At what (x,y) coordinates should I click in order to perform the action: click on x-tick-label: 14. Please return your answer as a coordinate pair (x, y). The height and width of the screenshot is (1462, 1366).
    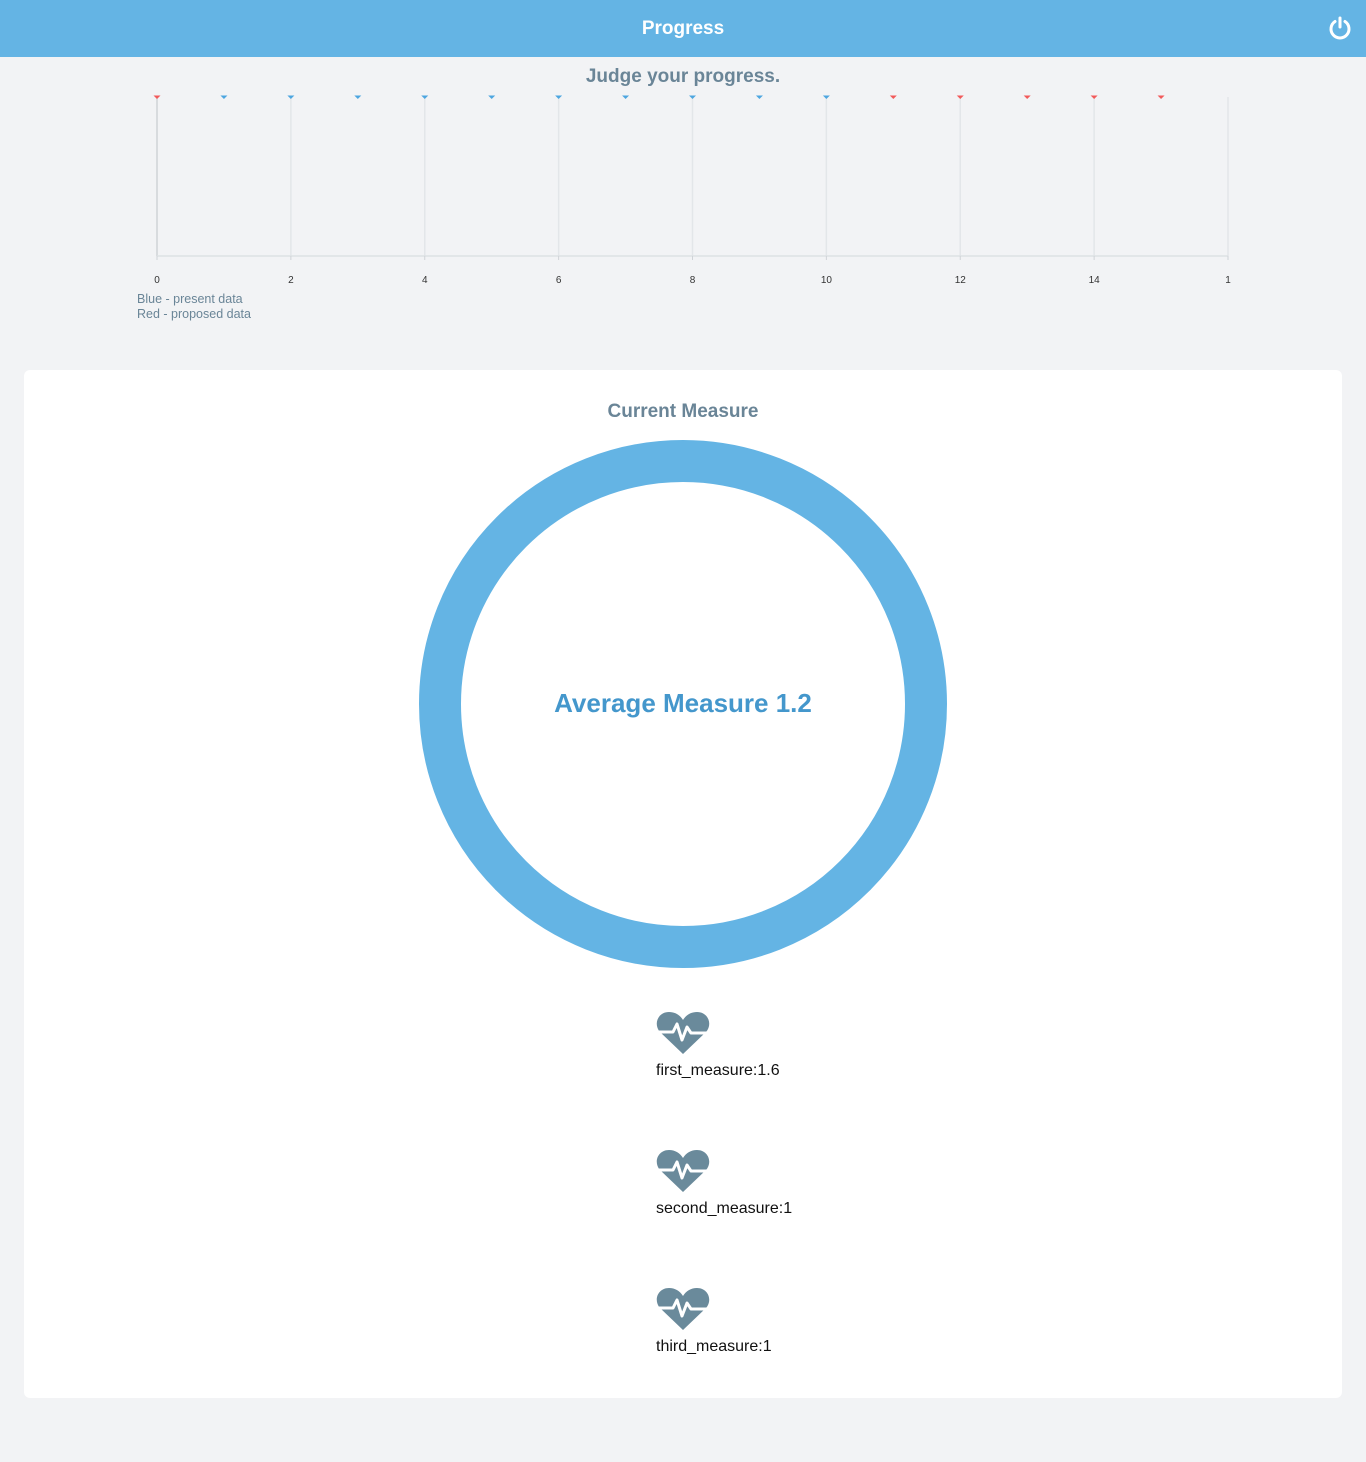
    Looking at the image, I should click on (1095, 280).